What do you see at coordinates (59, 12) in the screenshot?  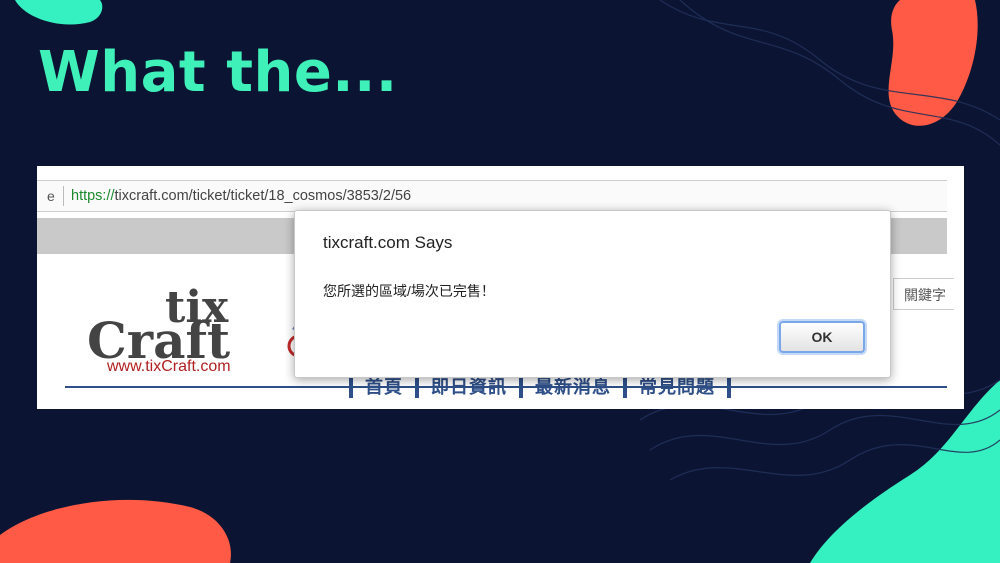 I see `top-left-blob` at bounding box center [59, 12].